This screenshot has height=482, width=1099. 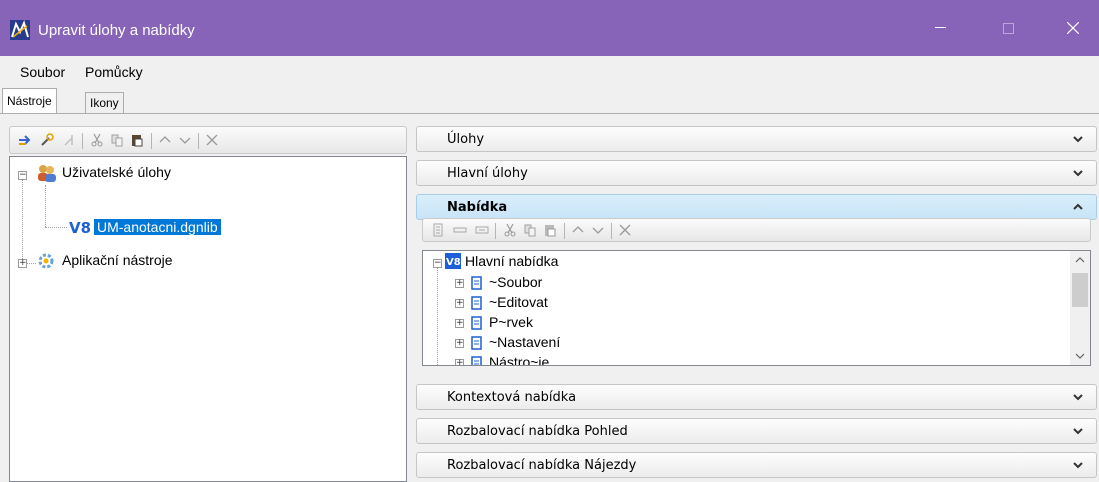 I want to click on menu-bar: Soubor Pomůcky, so click(x=549, y=72).